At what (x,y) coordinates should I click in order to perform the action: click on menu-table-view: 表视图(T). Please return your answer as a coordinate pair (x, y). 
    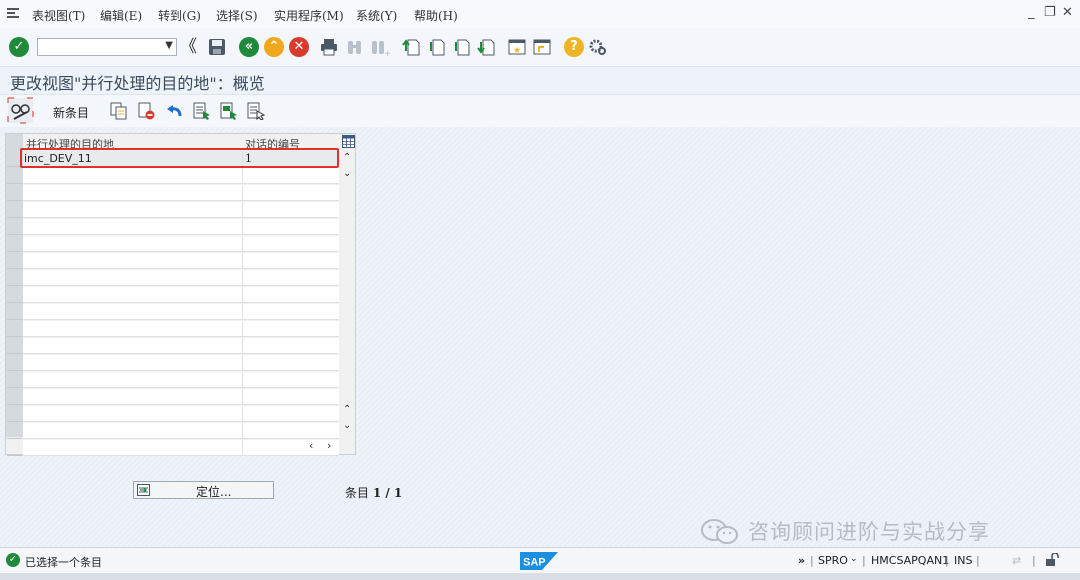
    Looking at the image, I should click on (58, 15).